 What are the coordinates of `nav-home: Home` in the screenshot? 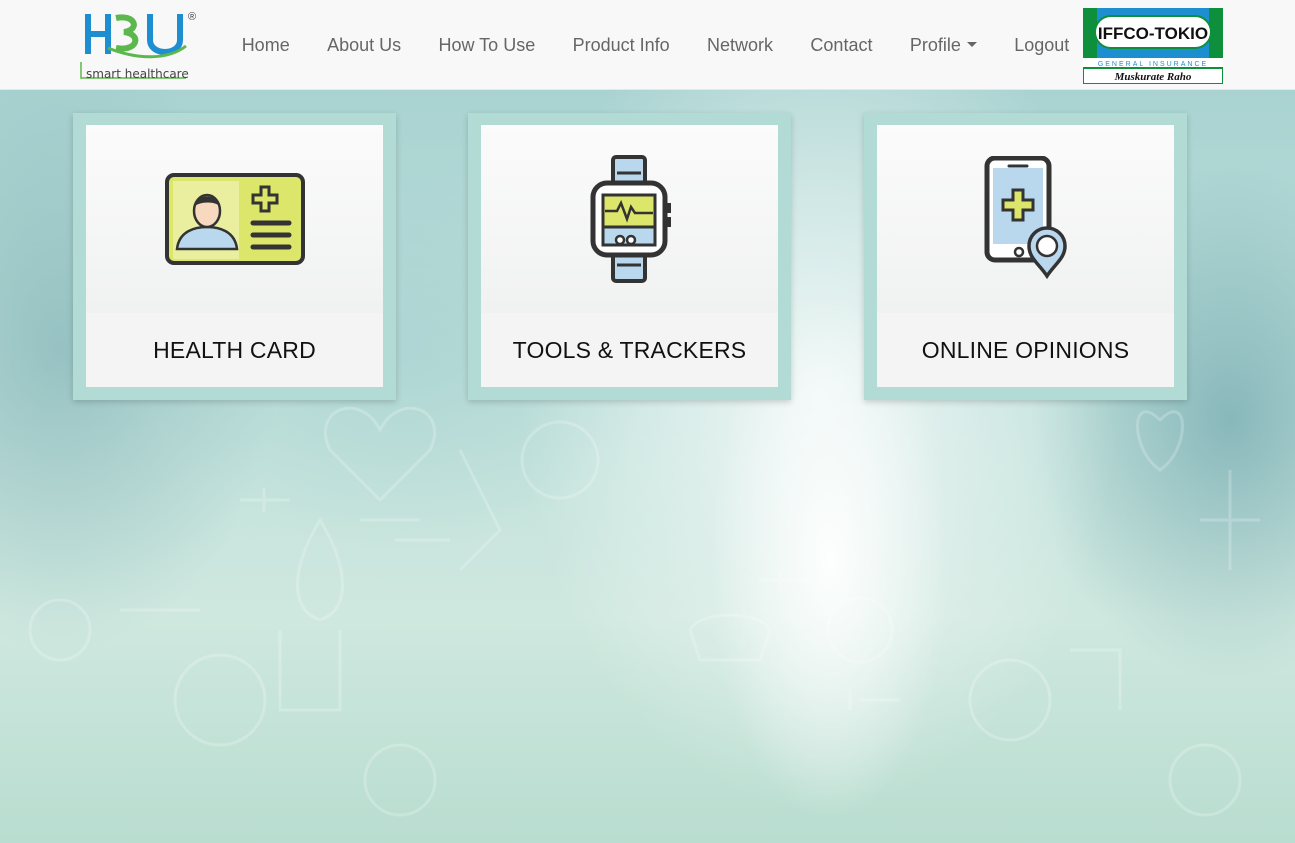 It's located at (265, 45).